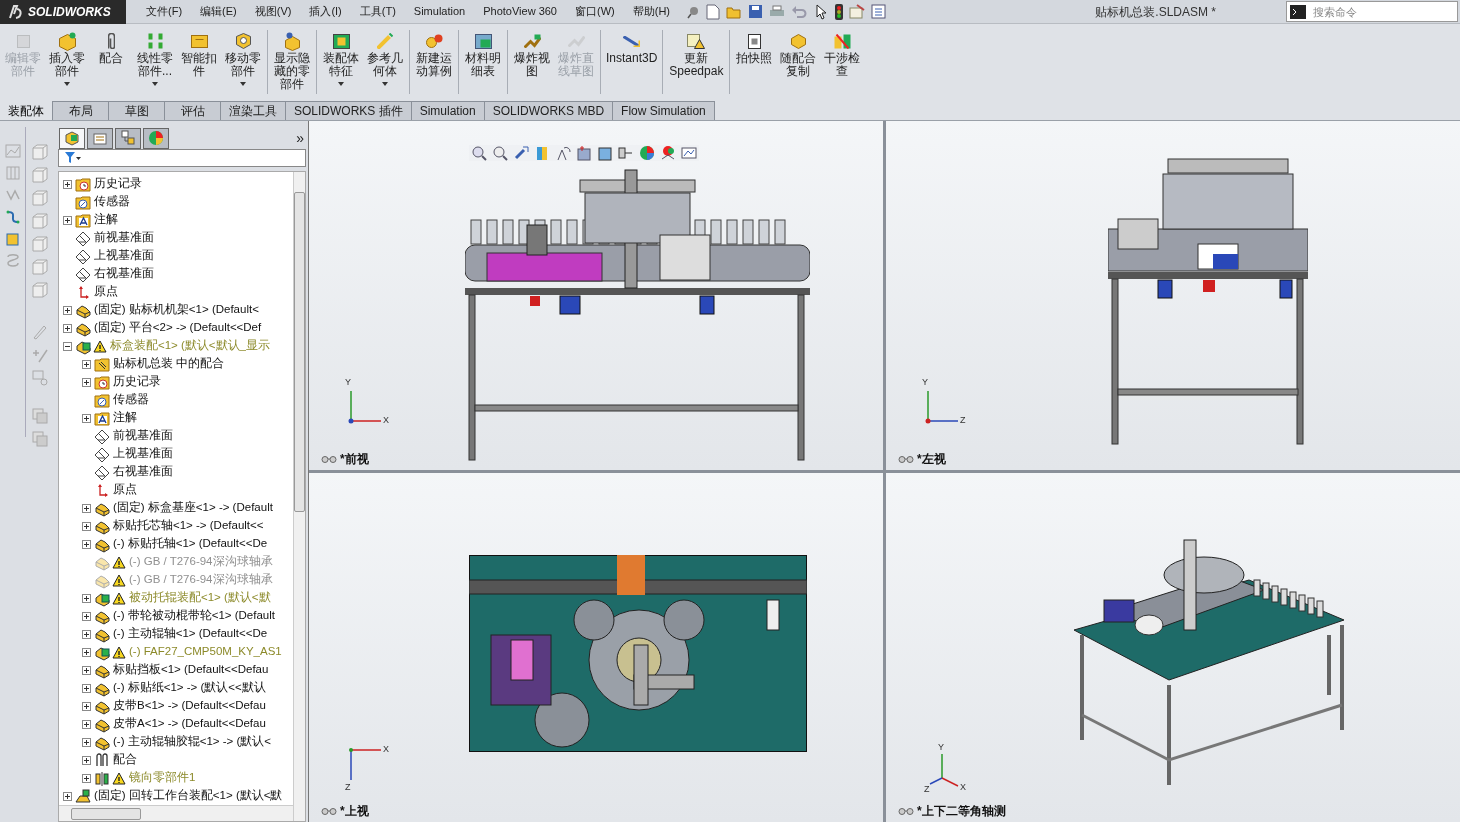 Image resolution: width=1460 pixels, height=822 pixels. I want to click on tab: SOLIDWORKS 插件, so click(349, 110).